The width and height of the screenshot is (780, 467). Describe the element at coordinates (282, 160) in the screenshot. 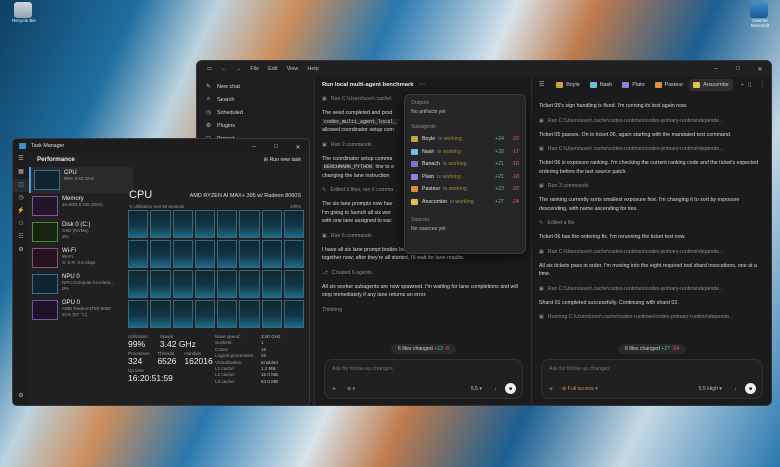

I see `run-new-task-button: ⊞ Run new task` at that location.